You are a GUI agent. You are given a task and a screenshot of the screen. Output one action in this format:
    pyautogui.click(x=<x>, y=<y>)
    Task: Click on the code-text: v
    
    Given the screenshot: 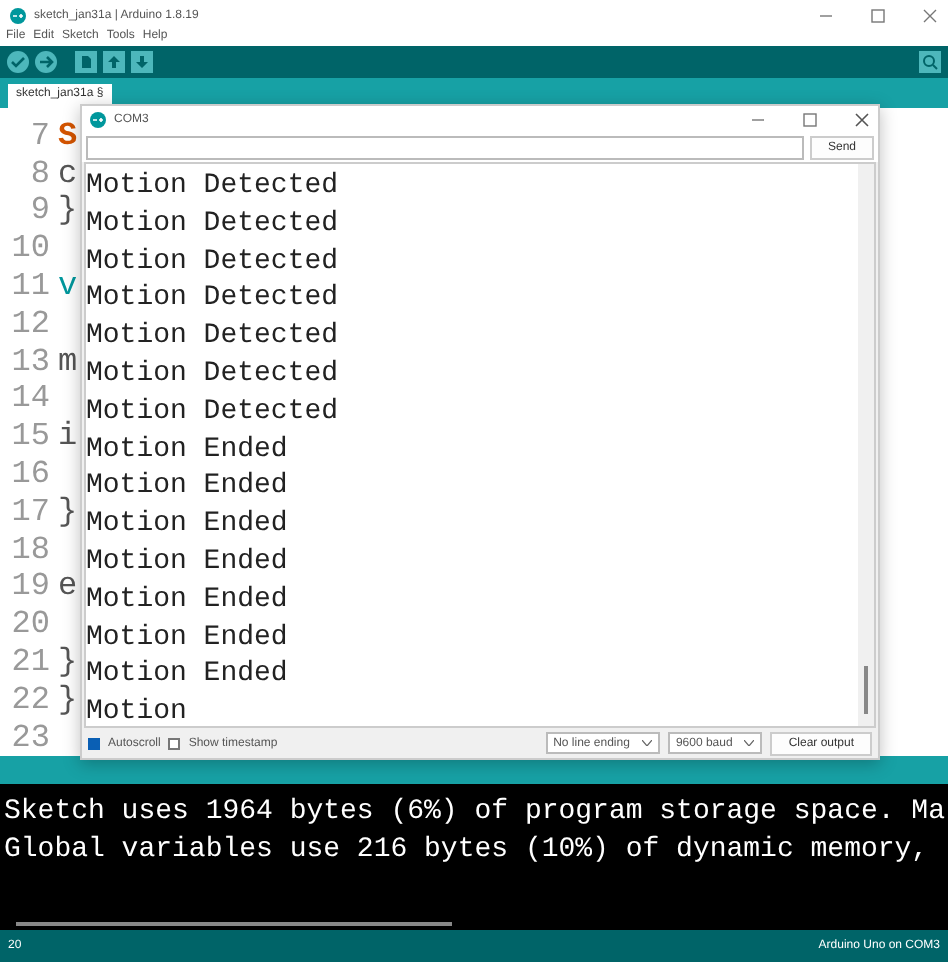 What is the action you would take?
    pyautogui.click(x=68, y=285)
    